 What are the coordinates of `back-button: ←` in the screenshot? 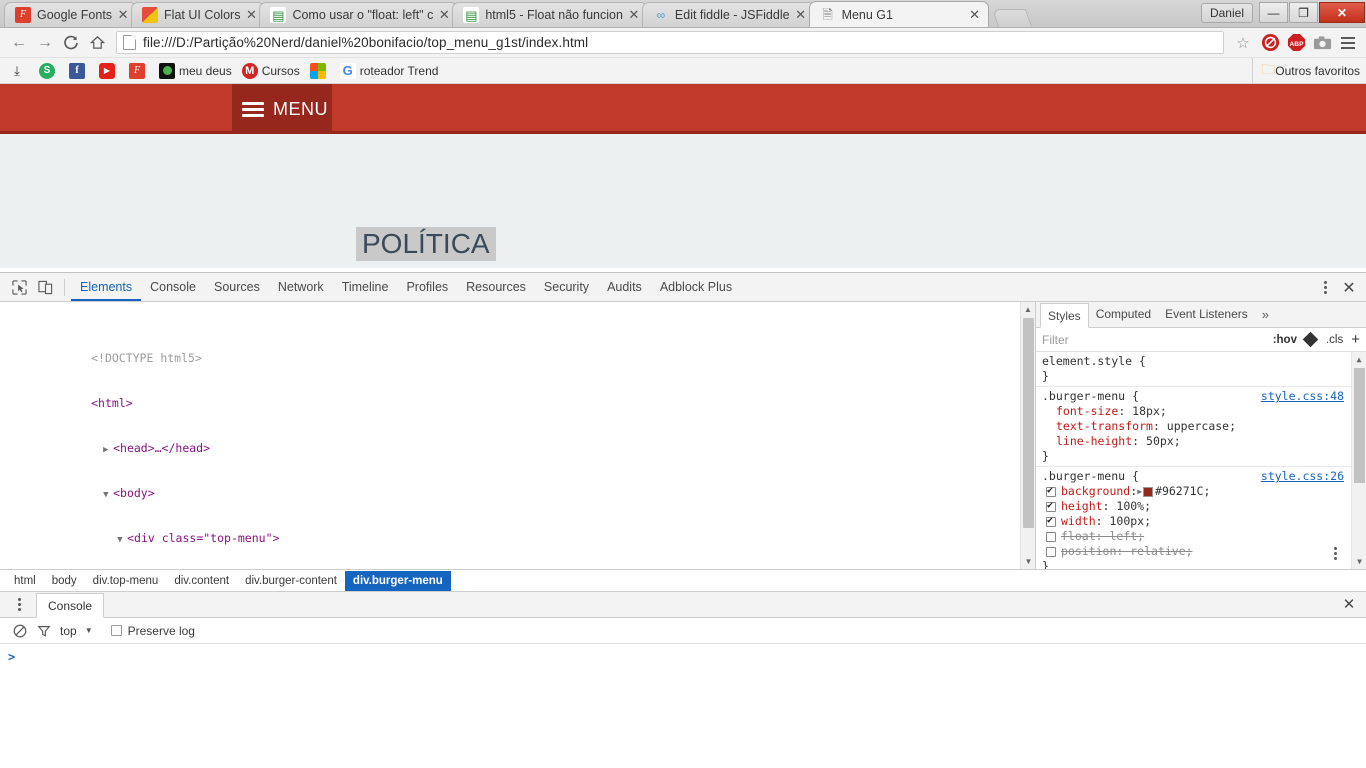 It's located at (19, 43).